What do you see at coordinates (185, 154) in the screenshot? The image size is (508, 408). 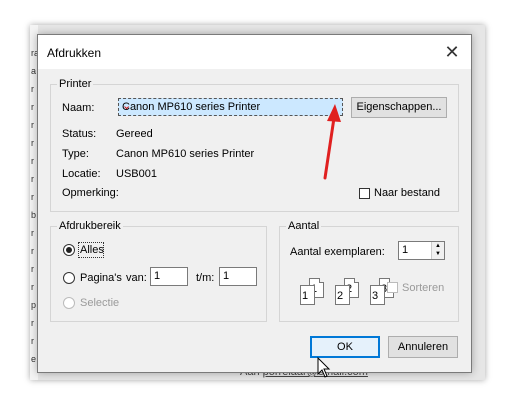 I see `type-value: Canon MP610 series Printer` at bounding box center [185, 154].